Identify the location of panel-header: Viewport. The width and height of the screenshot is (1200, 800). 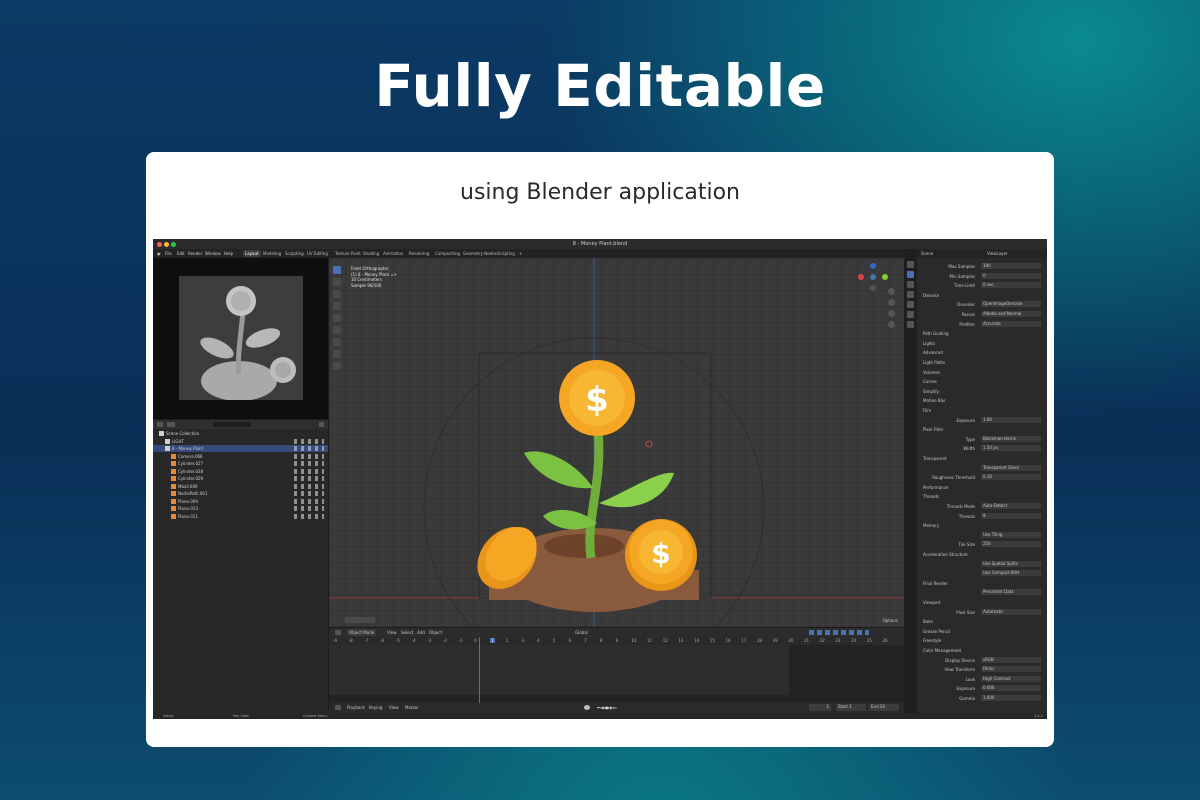
(982, 602).